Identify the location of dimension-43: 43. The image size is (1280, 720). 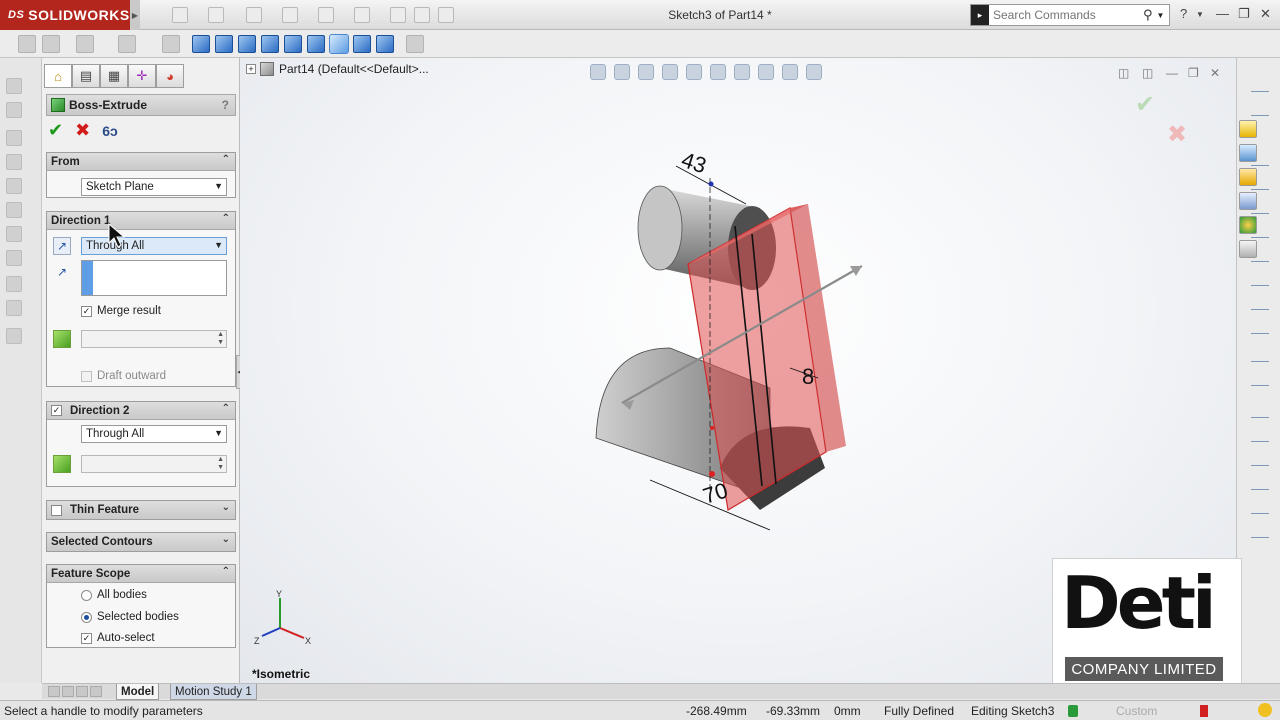
(693, 162).